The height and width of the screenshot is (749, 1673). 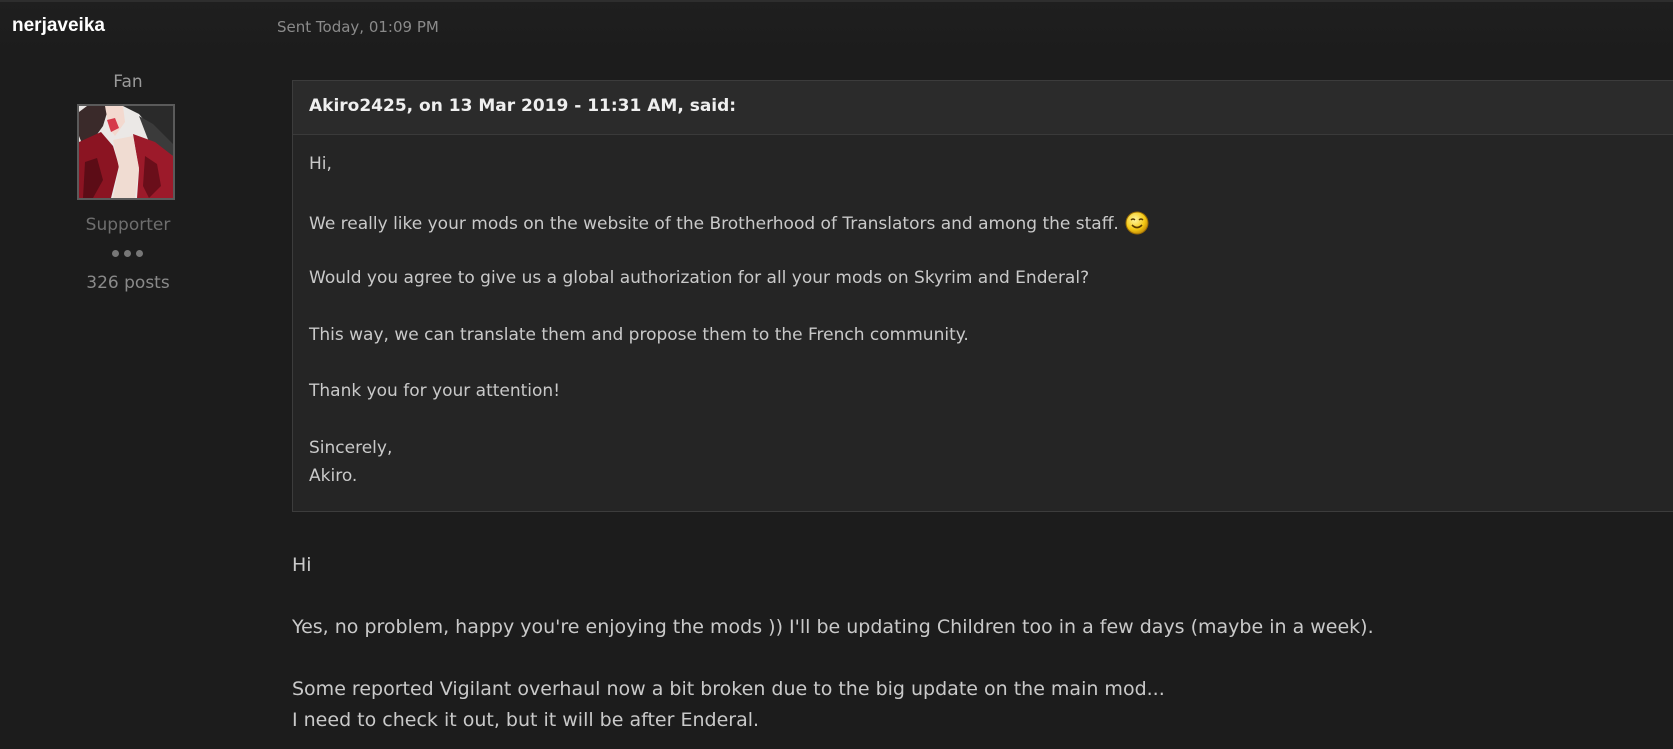 I want to click on avatar, so click(x=126, y=152).